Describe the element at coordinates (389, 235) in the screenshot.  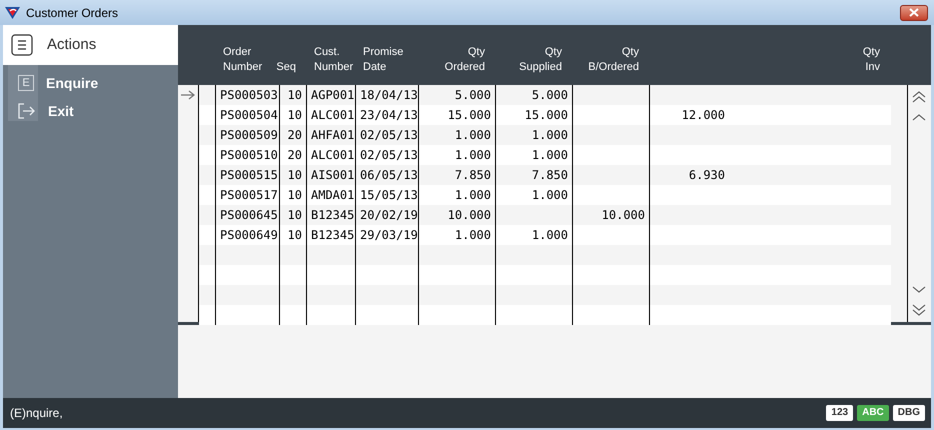
I see `table-cell-text: 29/03/19` at that location.